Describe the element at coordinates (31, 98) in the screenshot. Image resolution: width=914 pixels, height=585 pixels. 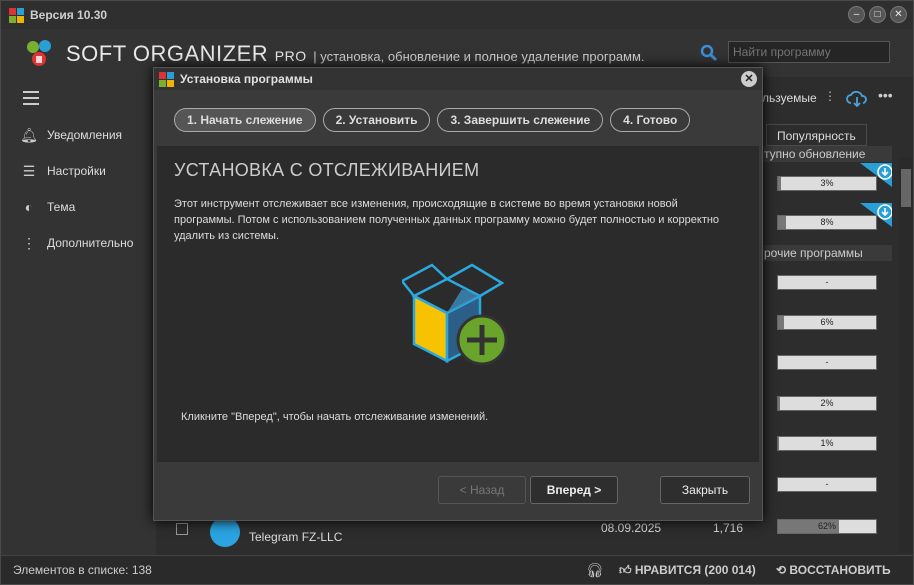
I see `hamburger-menu-icon` at that location.